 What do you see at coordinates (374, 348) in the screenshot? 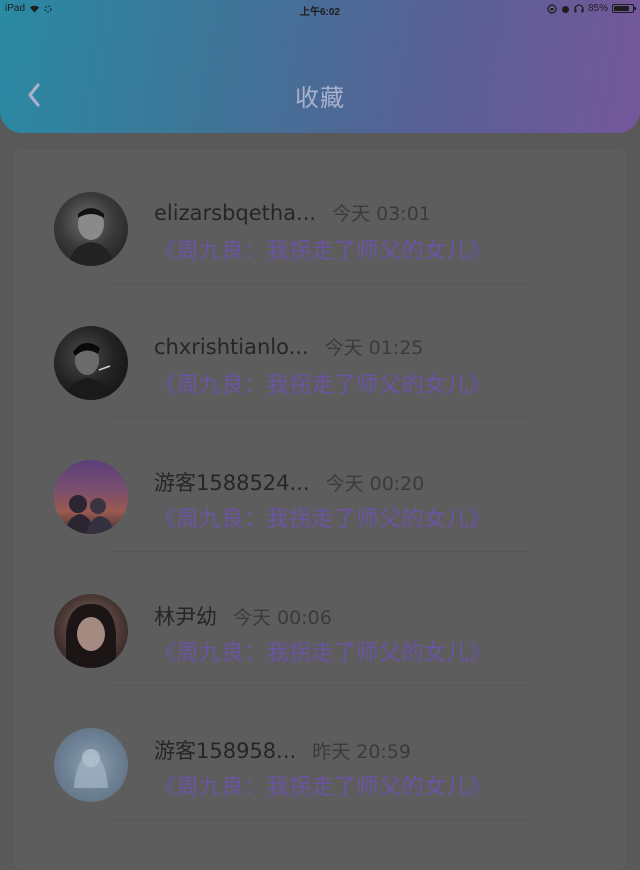
I see `timestamp: 今天 01:25` at bounding box center [374, 348].